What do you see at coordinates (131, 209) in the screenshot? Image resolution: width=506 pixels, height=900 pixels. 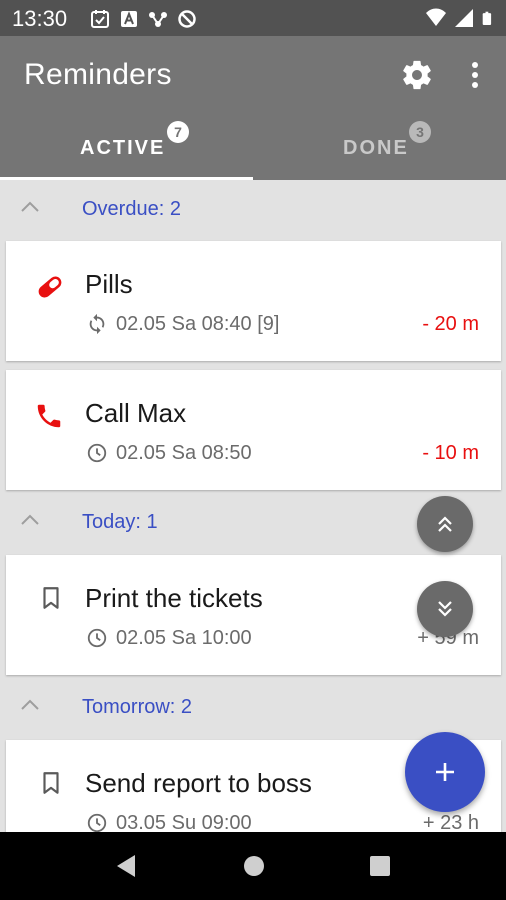 I see `section-label: Overdue: 2` at bounding box center [131, 209].